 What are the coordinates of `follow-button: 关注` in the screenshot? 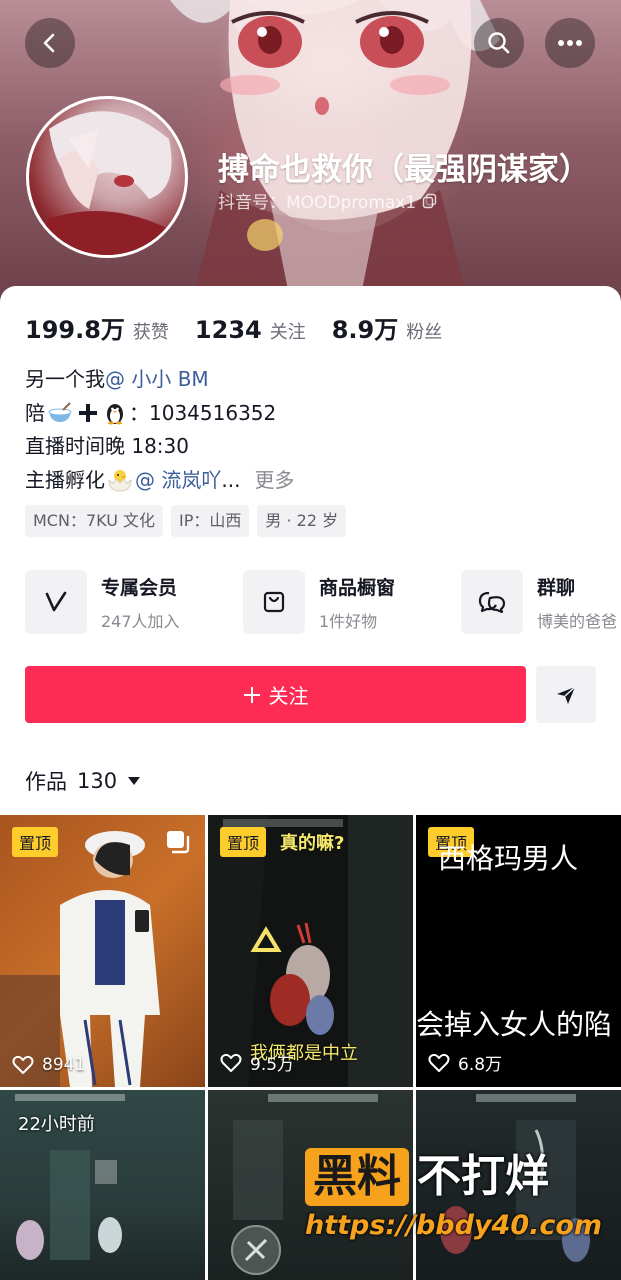 It's located at (275, 694).